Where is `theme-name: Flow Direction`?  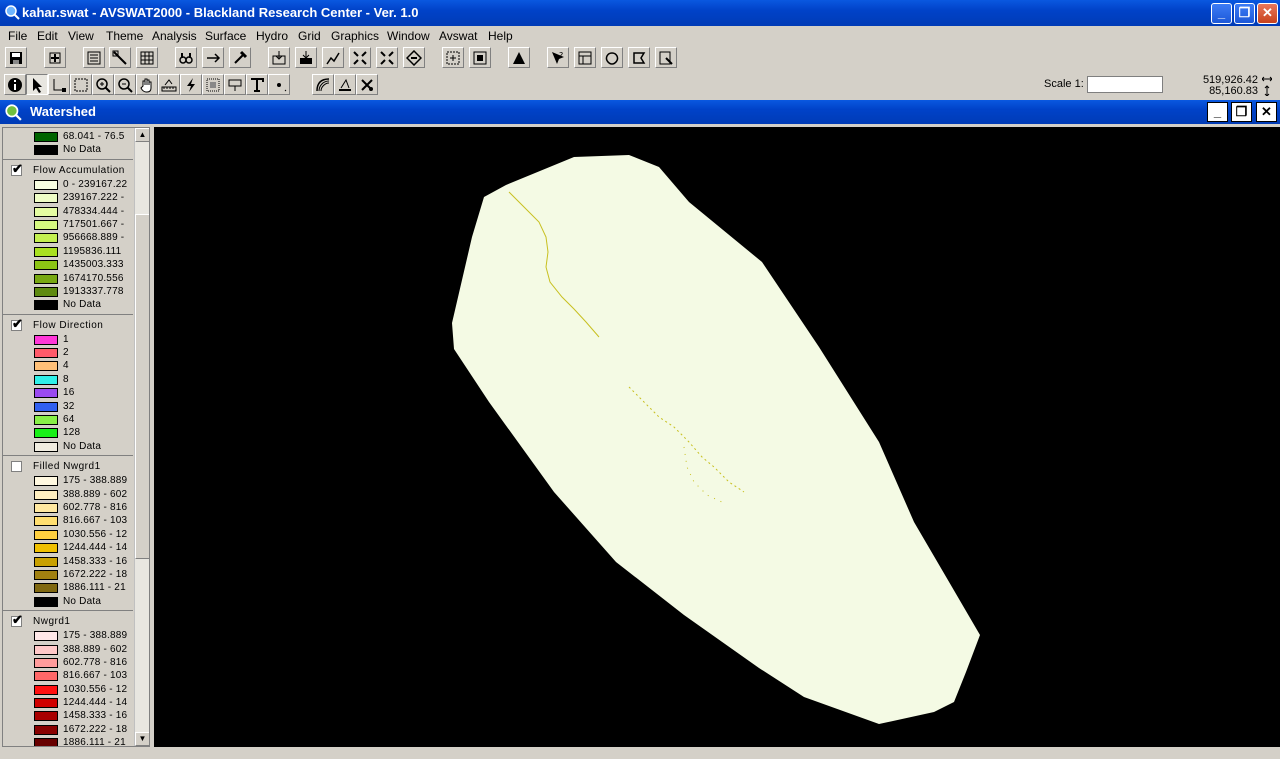
theme-name: Flow Direction is located at coordinates (68, 325).